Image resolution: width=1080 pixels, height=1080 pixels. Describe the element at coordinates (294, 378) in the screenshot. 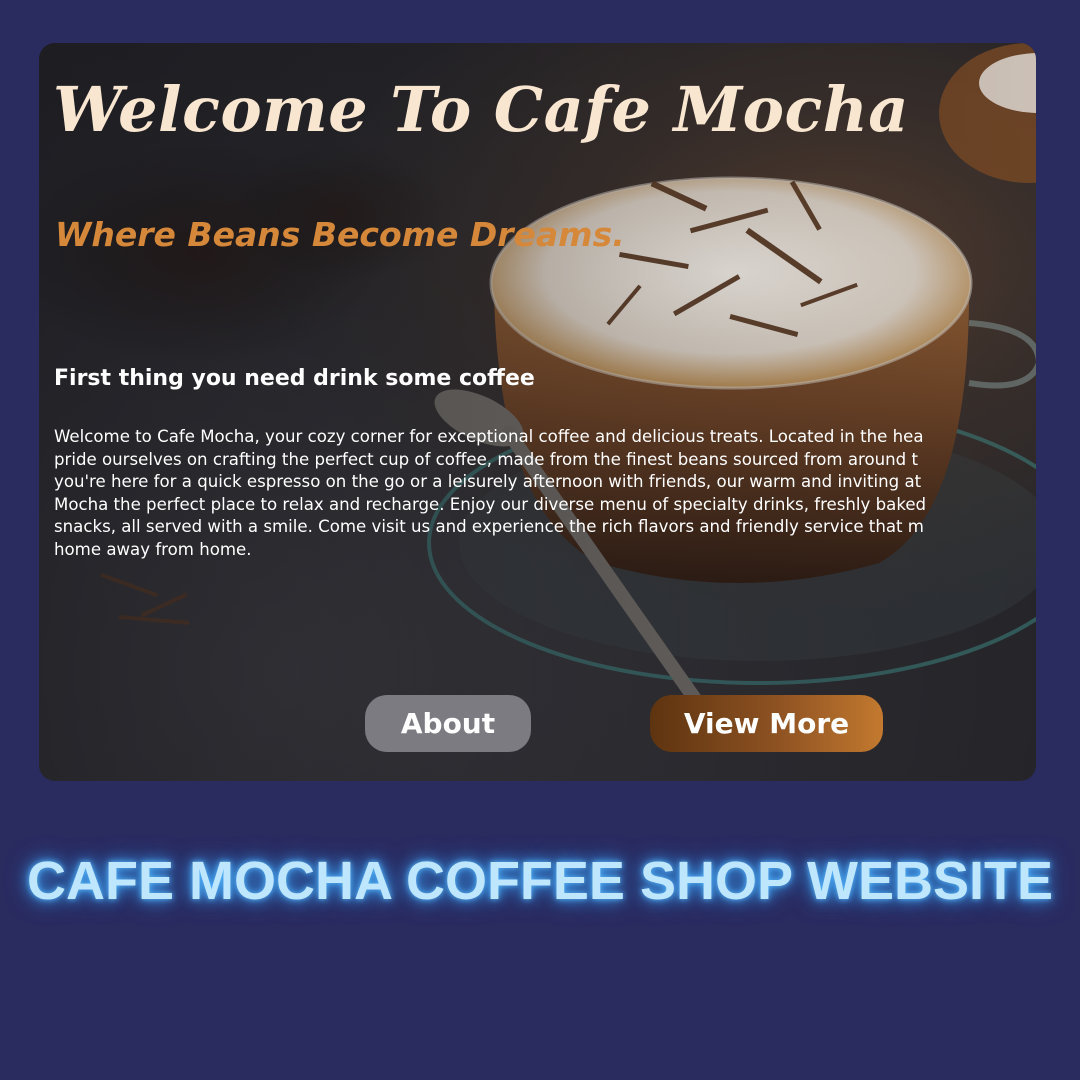

I see `hero-subheading: First thing you need drink some coffee` at that location.